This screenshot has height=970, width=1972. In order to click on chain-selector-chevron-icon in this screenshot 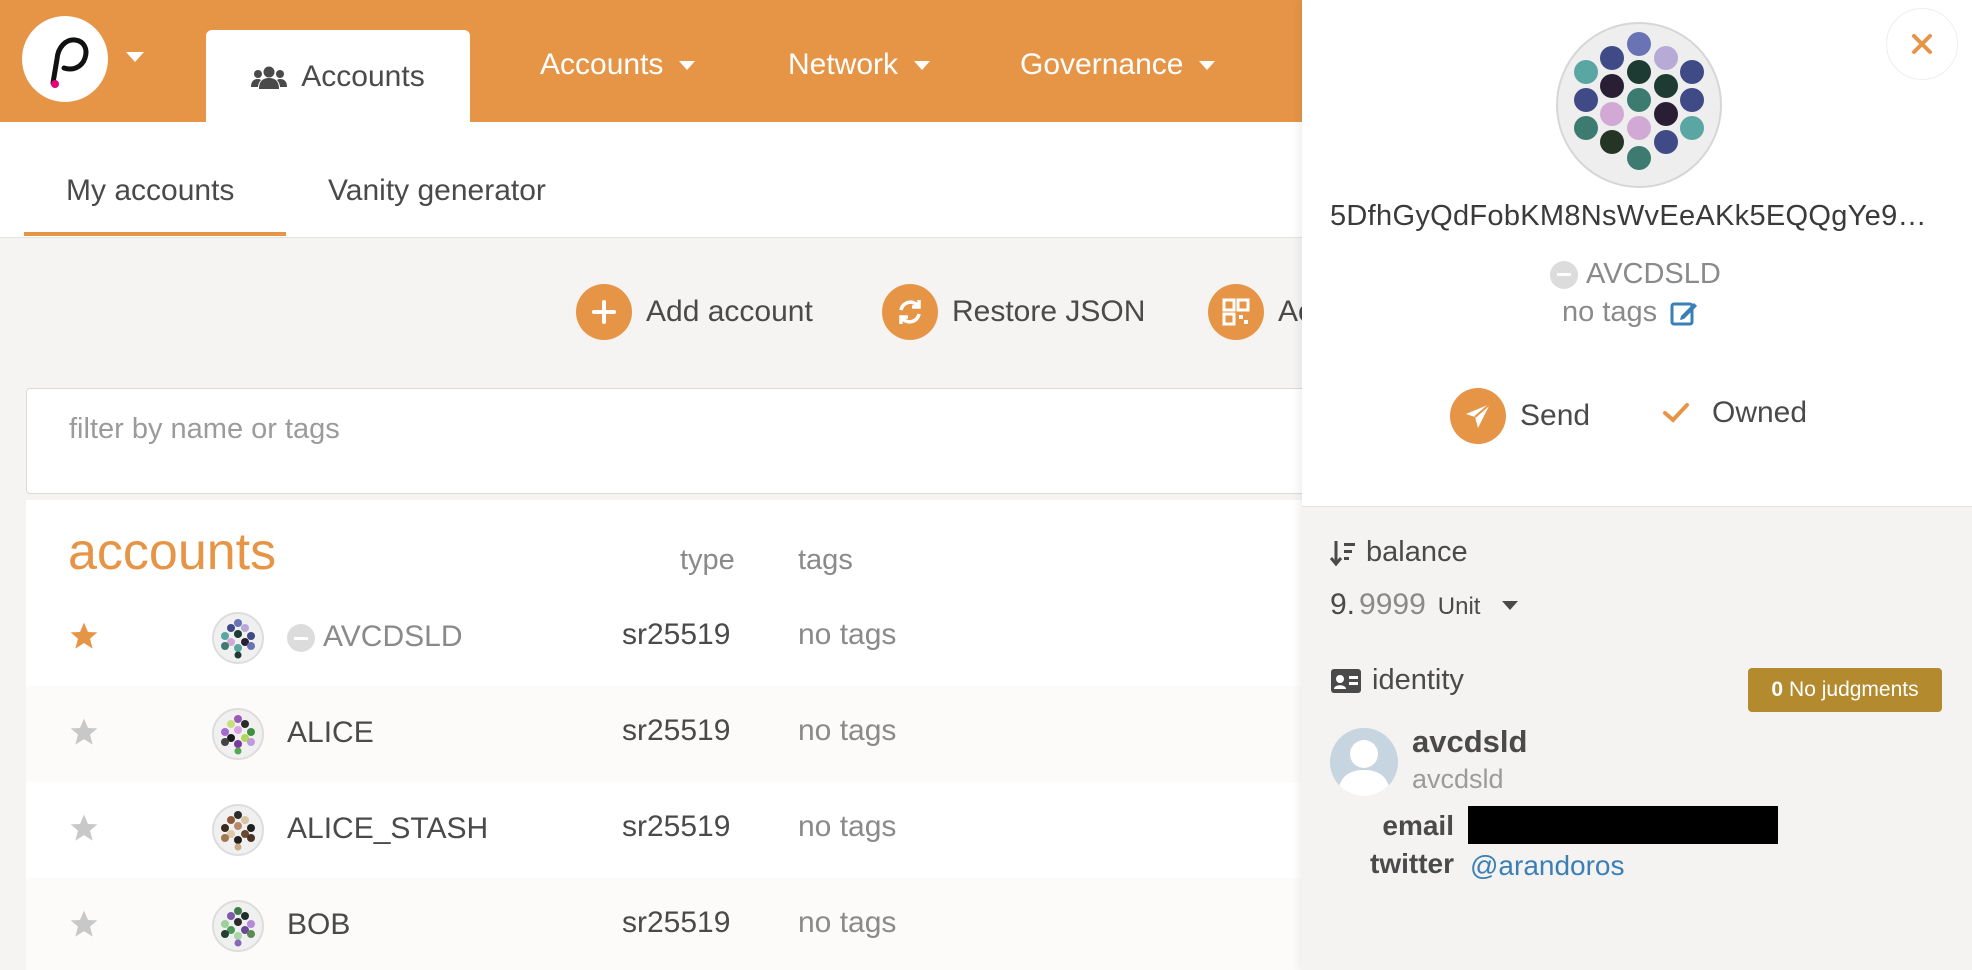, I will do `click(135, 57)`.